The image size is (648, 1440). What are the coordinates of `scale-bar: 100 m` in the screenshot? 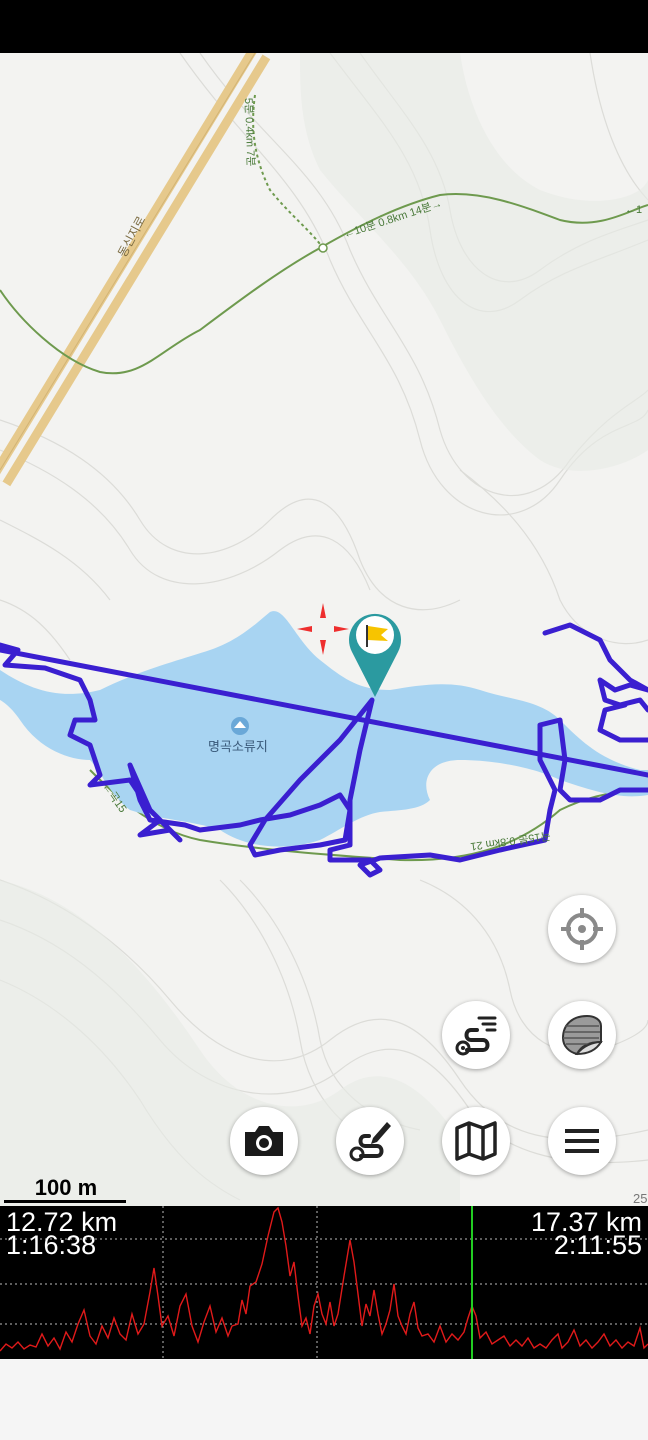 It's located at (66, 1190).